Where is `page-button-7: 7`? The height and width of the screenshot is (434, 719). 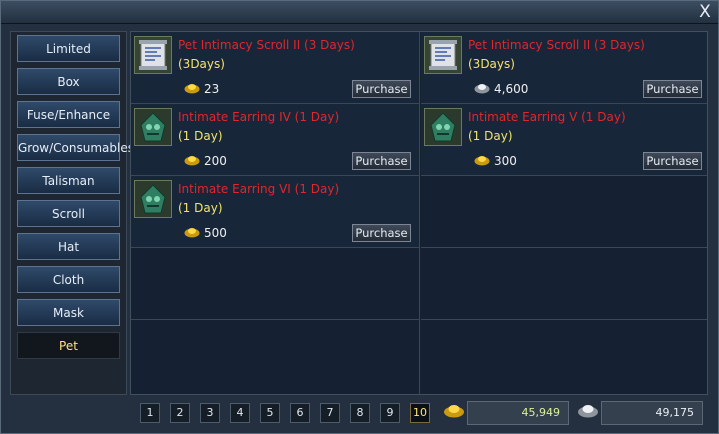 page-button-7: 7 is located at coordinates (330, 413).